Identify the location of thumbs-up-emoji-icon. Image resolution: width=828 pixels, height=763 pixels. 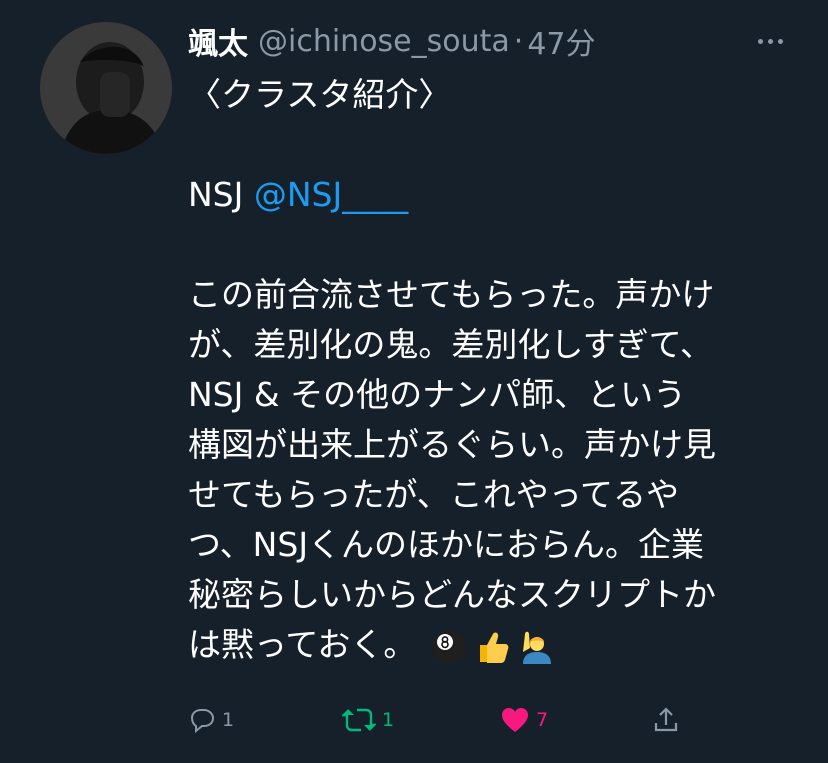
(493, 647).